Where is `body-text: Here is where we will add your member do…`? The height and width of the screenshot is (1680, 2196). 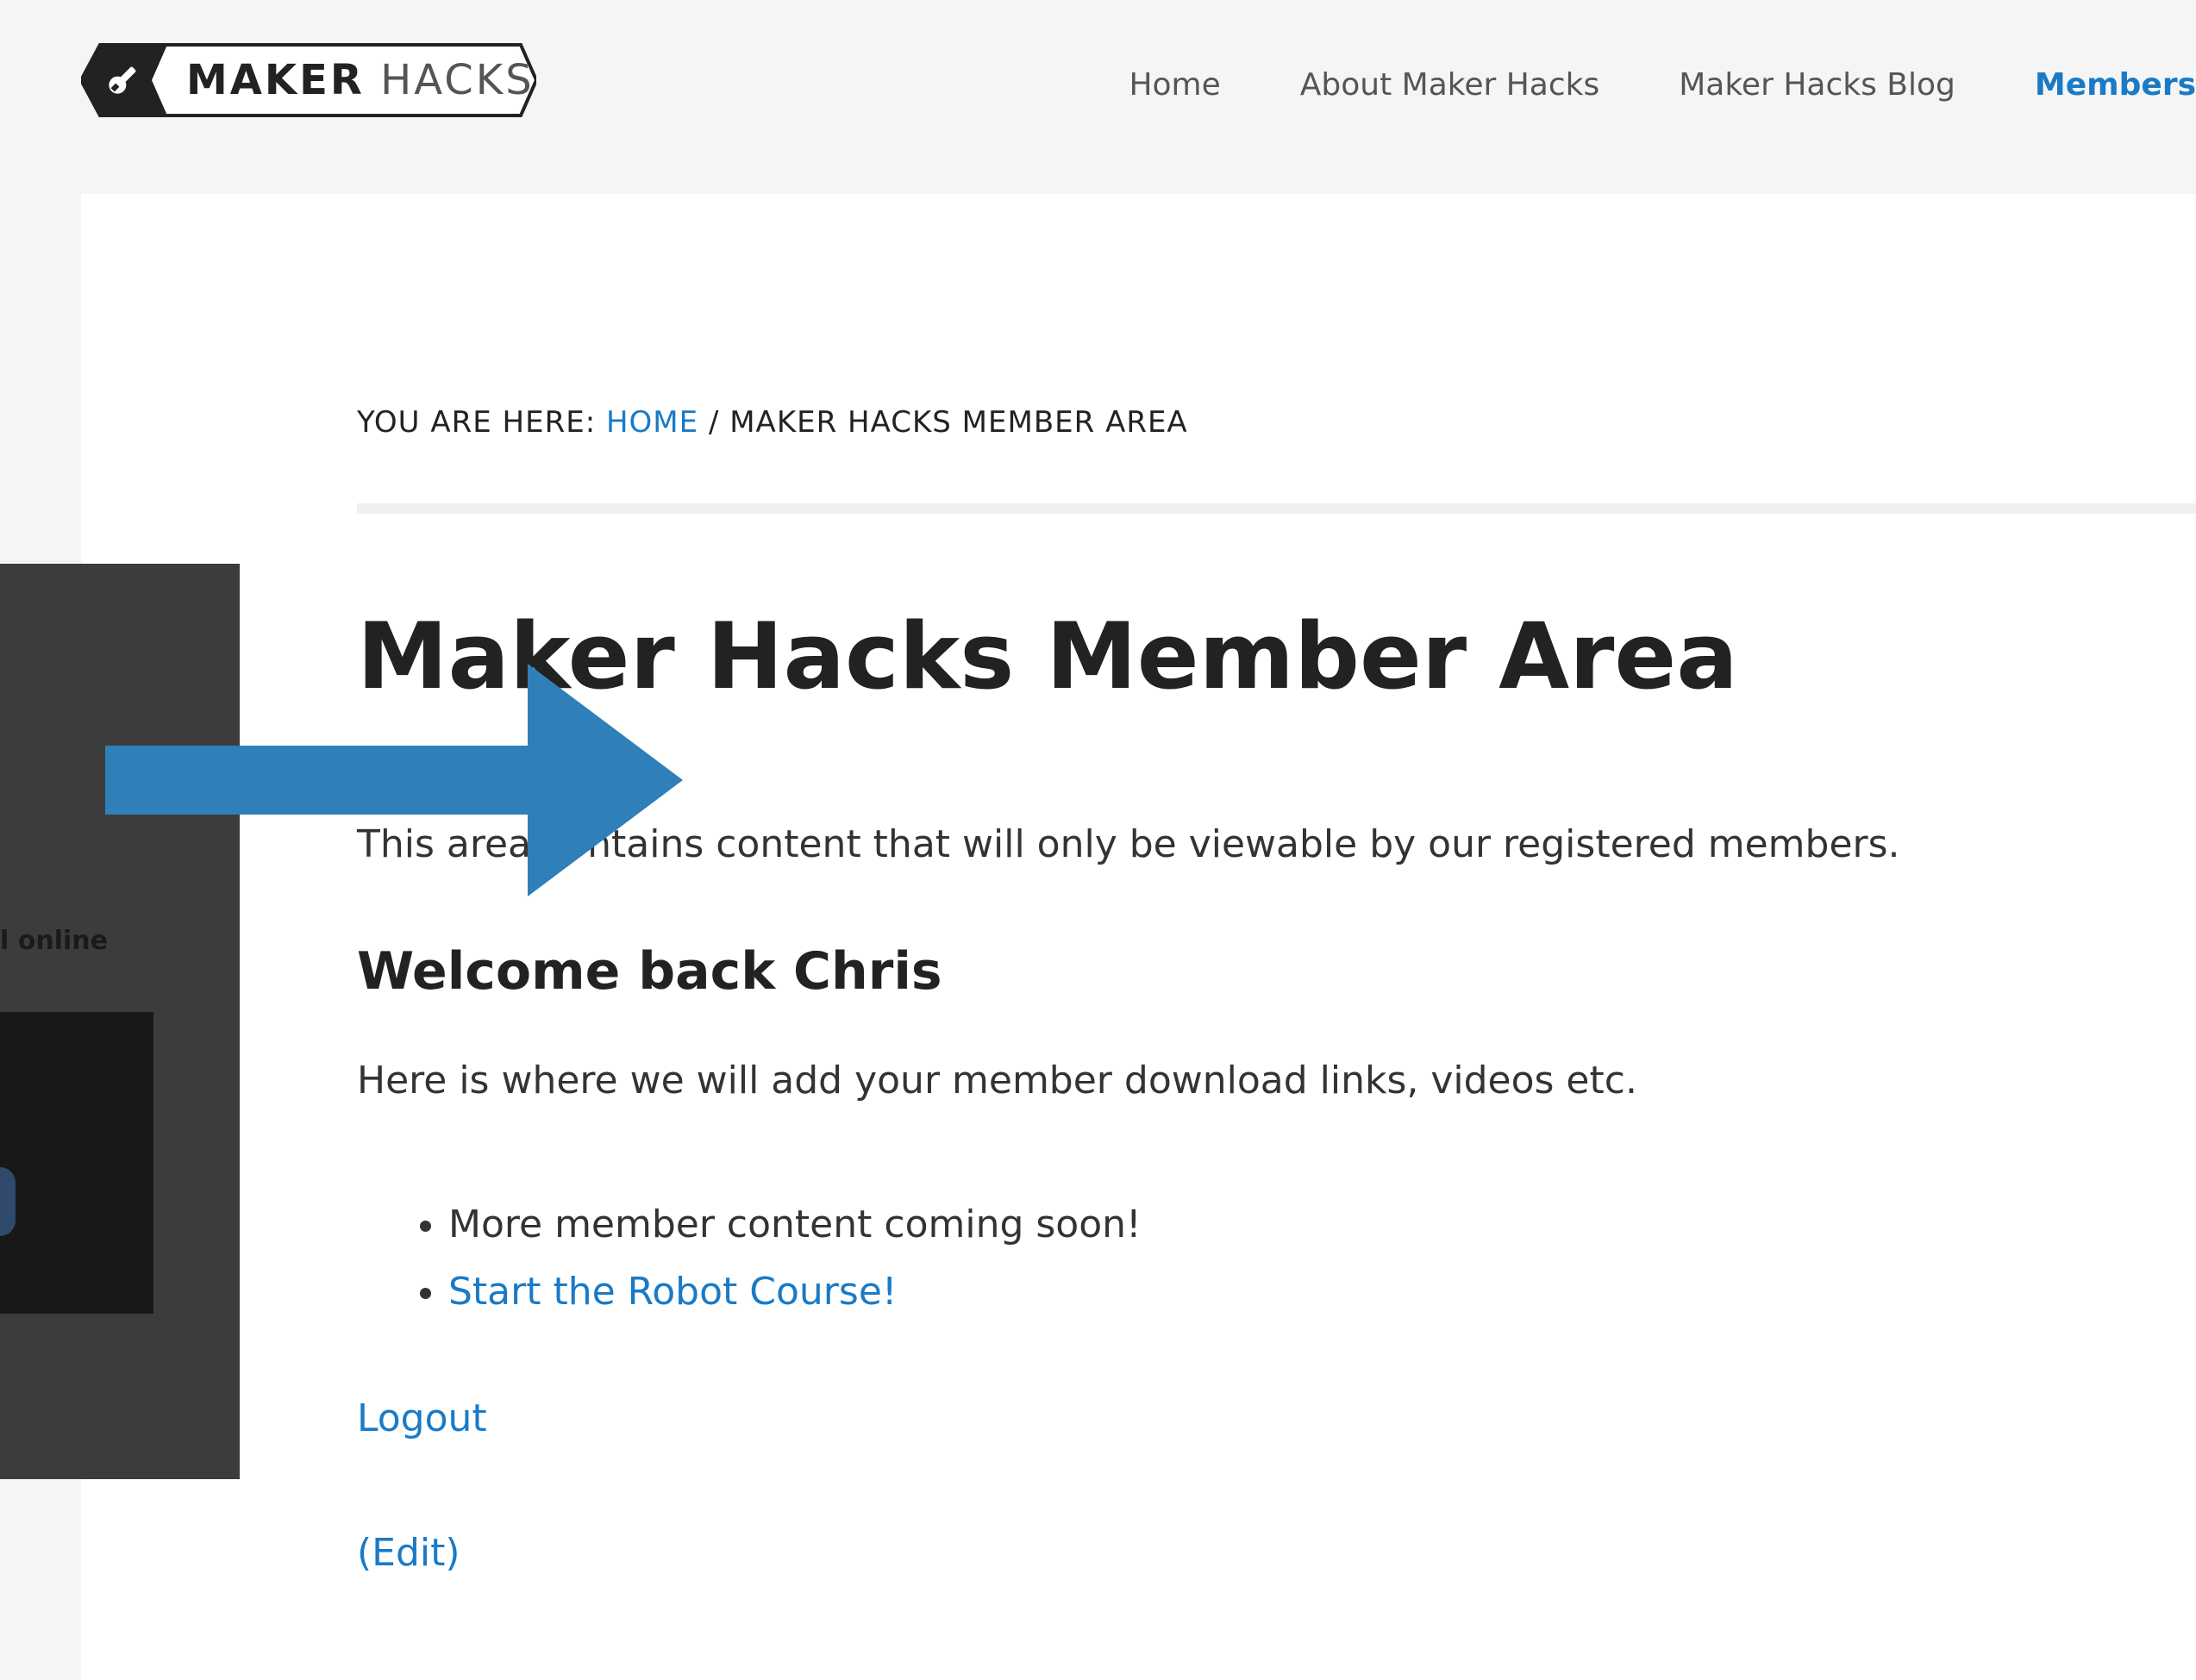 body-text: Here is where we will add your member do… is located at coordinates (997, 1080).